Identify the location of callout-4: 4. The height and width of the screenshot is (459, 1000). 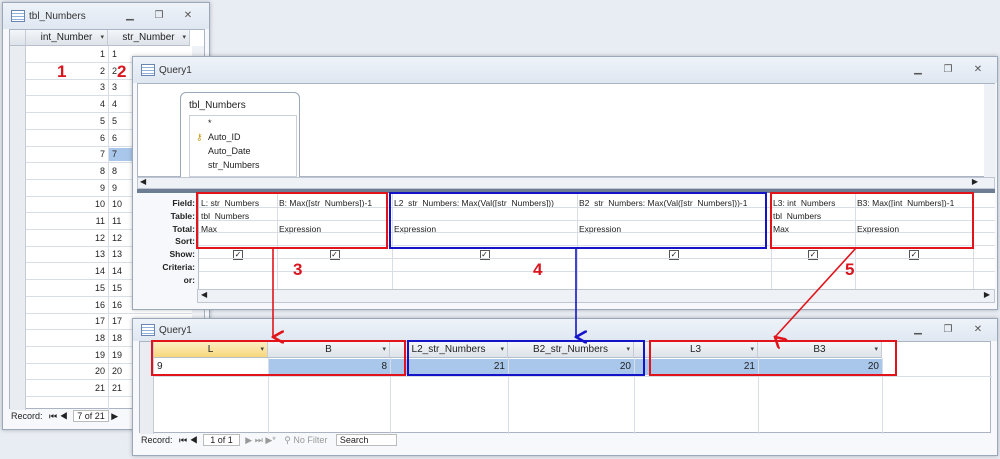
(538, 269).